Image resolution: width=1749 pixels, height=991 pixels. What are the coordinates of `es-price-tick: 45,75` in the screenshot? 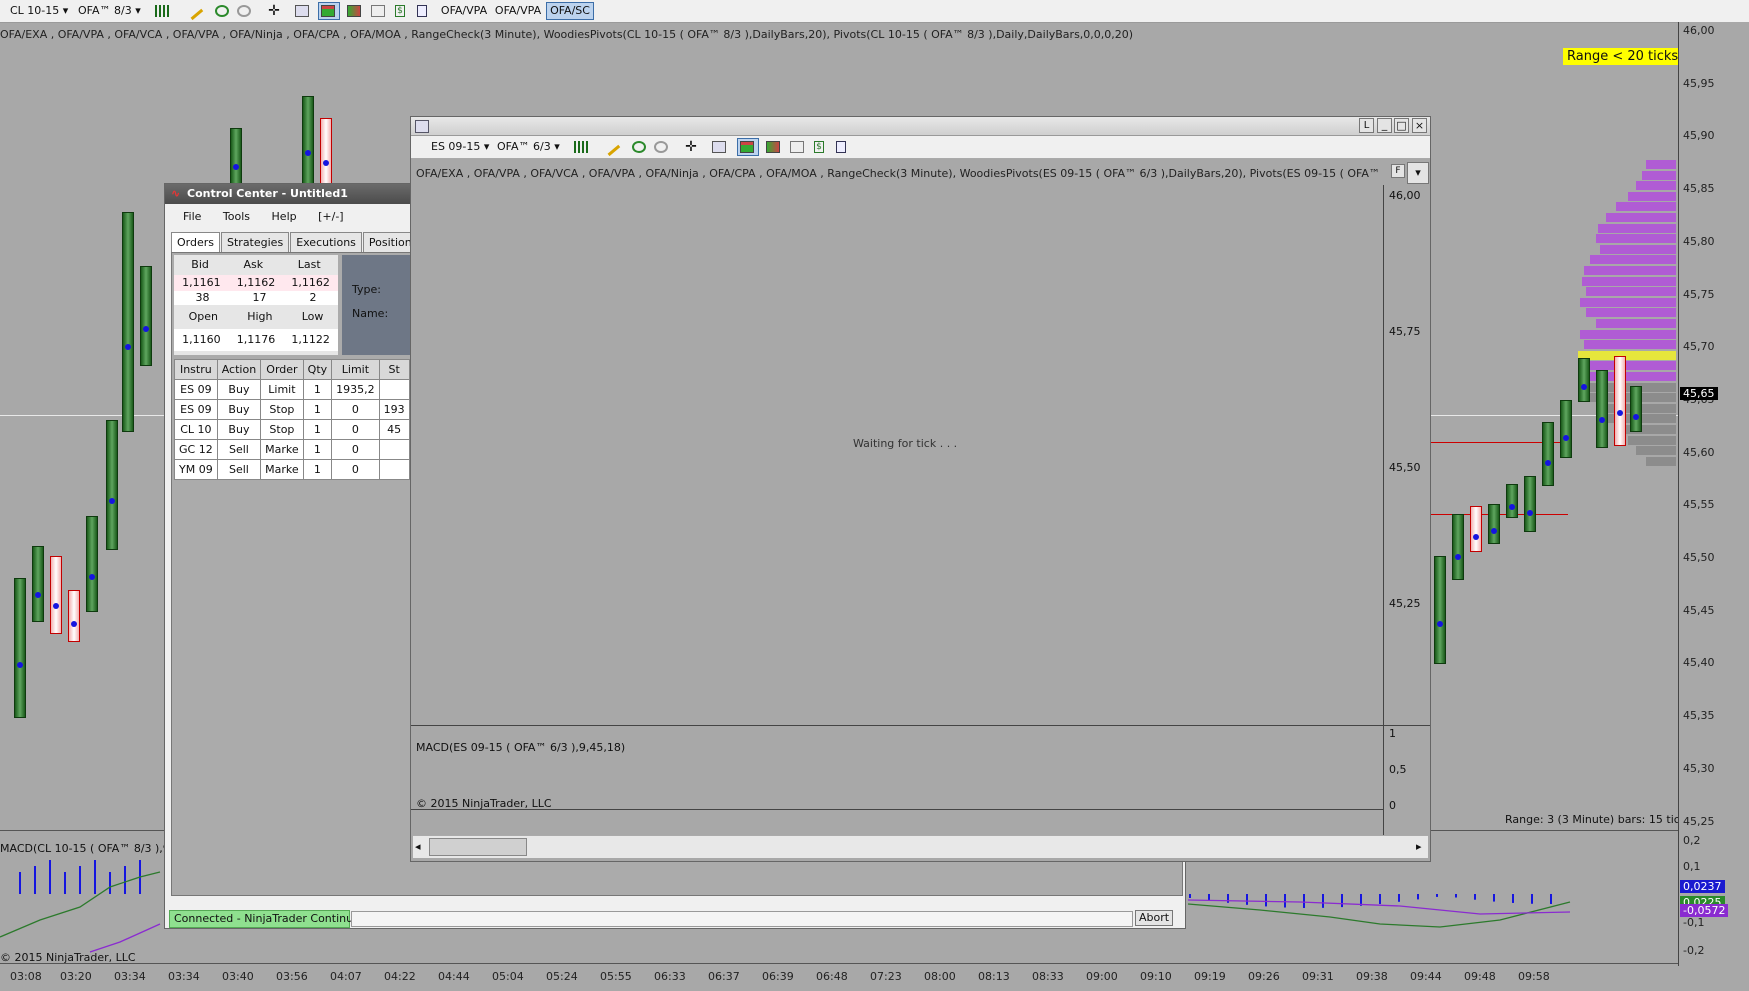 It's located at (1405, 331).